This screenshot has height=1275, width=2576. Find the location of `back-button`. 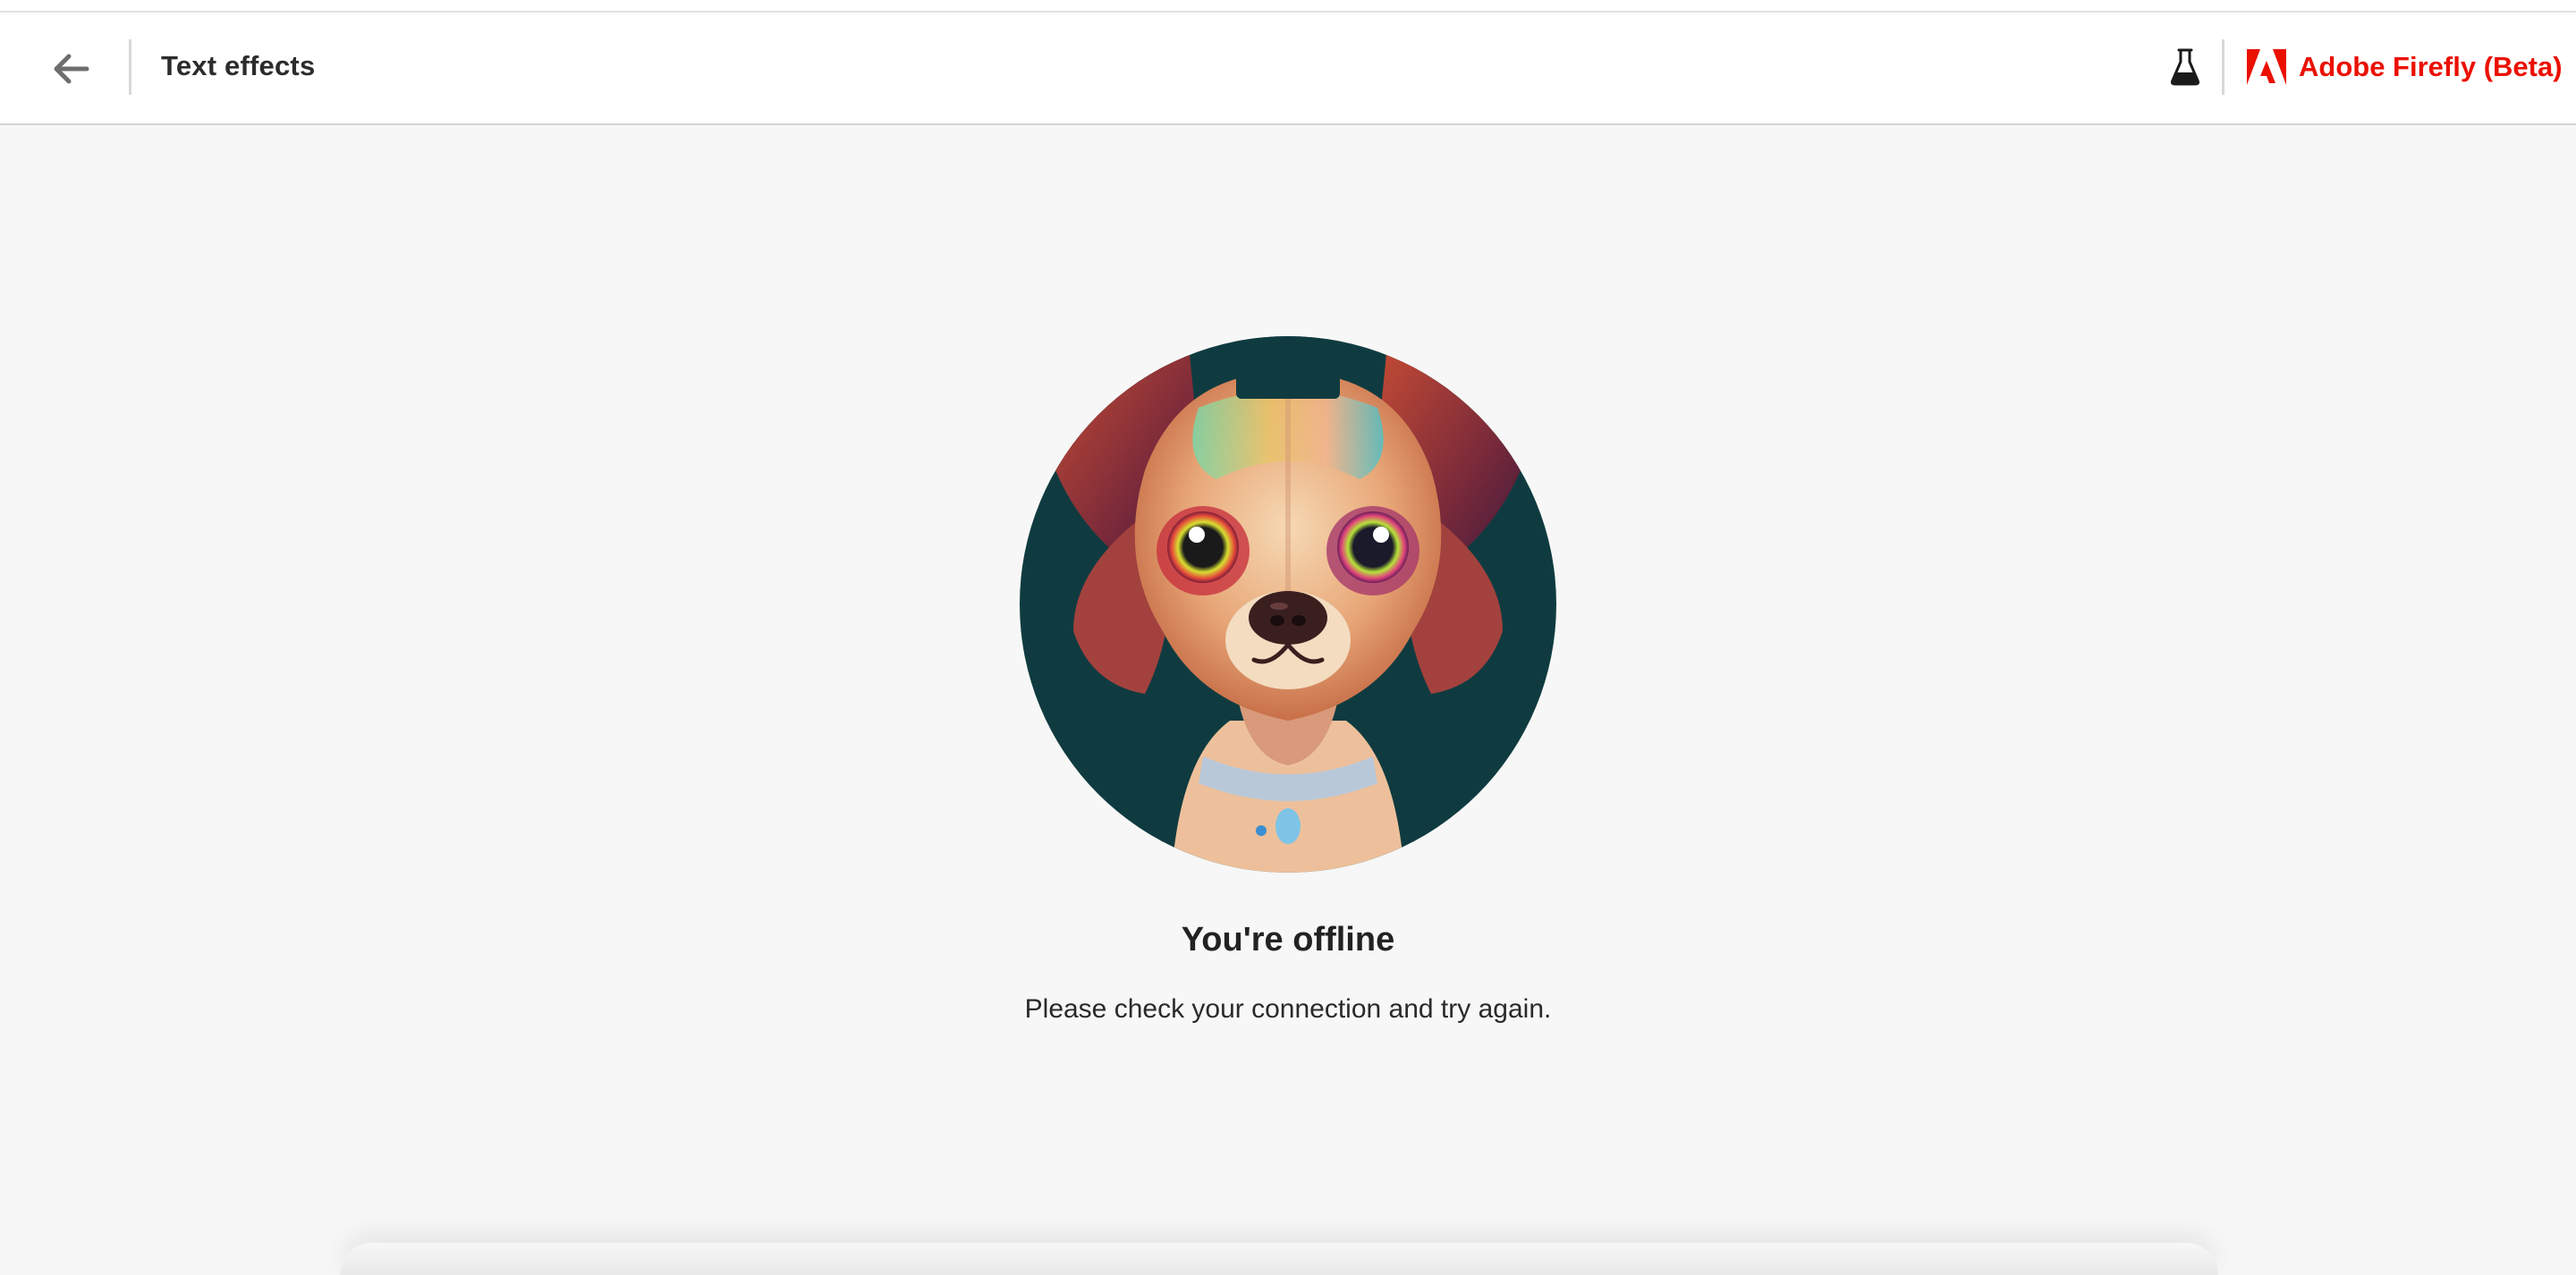

back-button is located at coordinates (70, 68).